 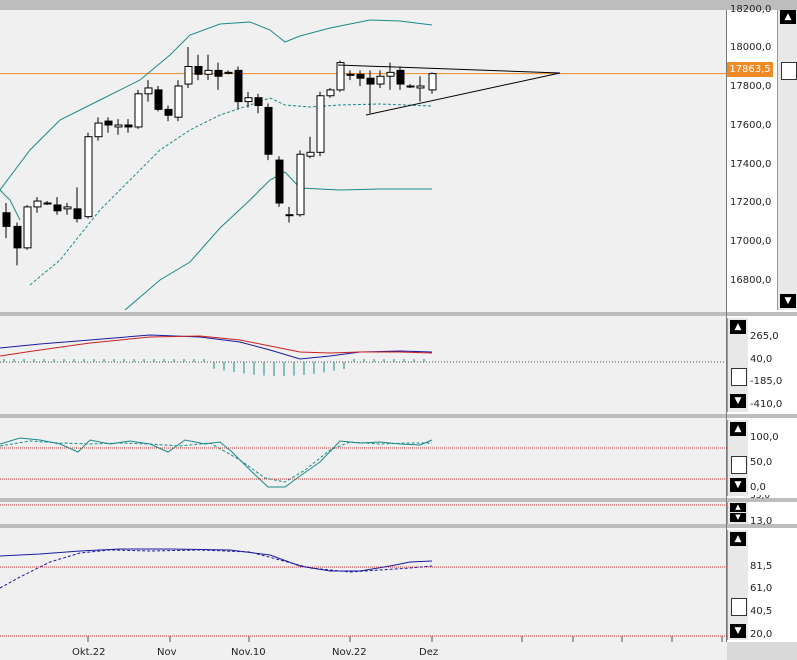 I want to click on macd-tick-label: 265,0, so click(x=764, y=336).